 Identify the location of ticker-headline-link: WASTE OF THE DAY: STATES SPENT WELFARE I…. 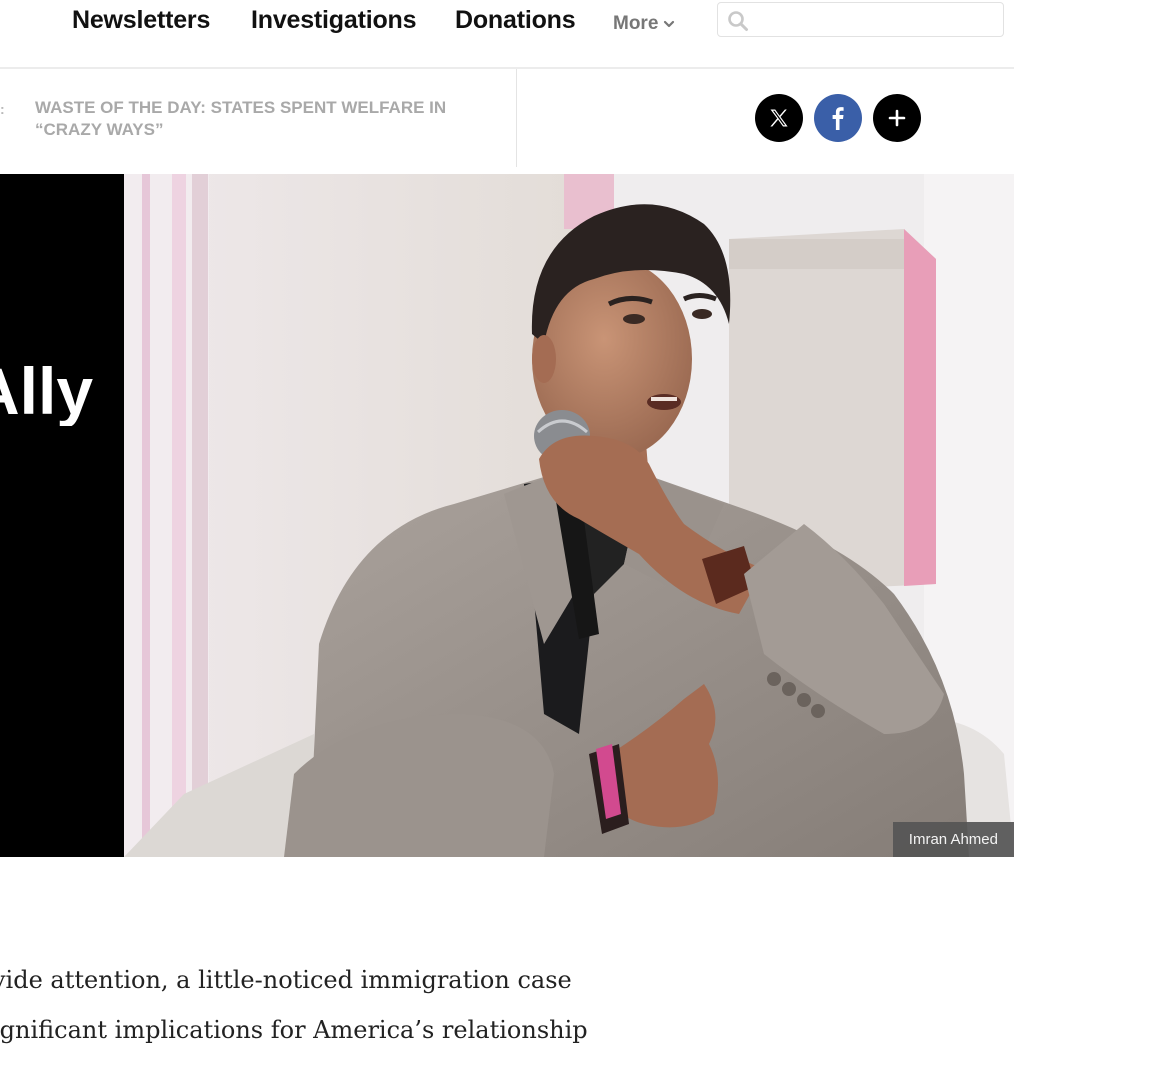
(255, 119).